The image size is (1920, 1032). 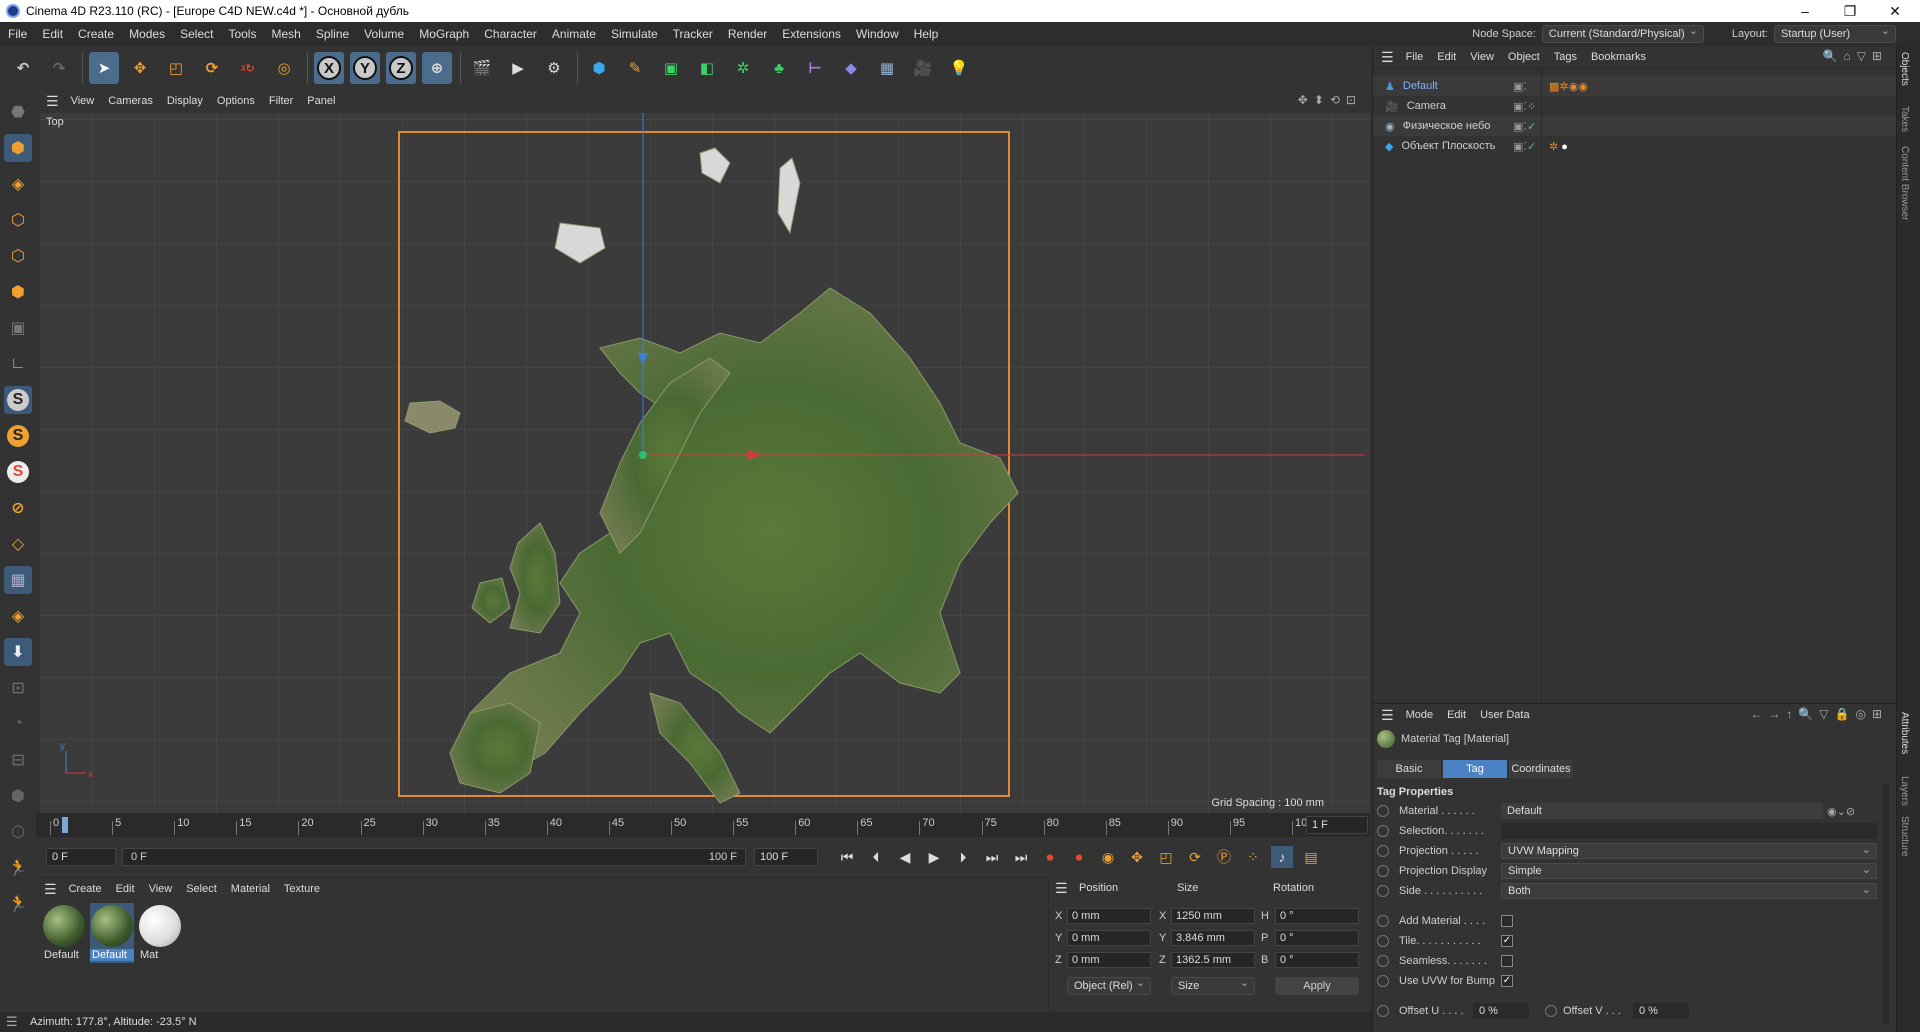 What do you see at coordinates (18, 112) in the screenshot?
I see `make-editable-icon: ⬣` at bounding box center [18, 112].